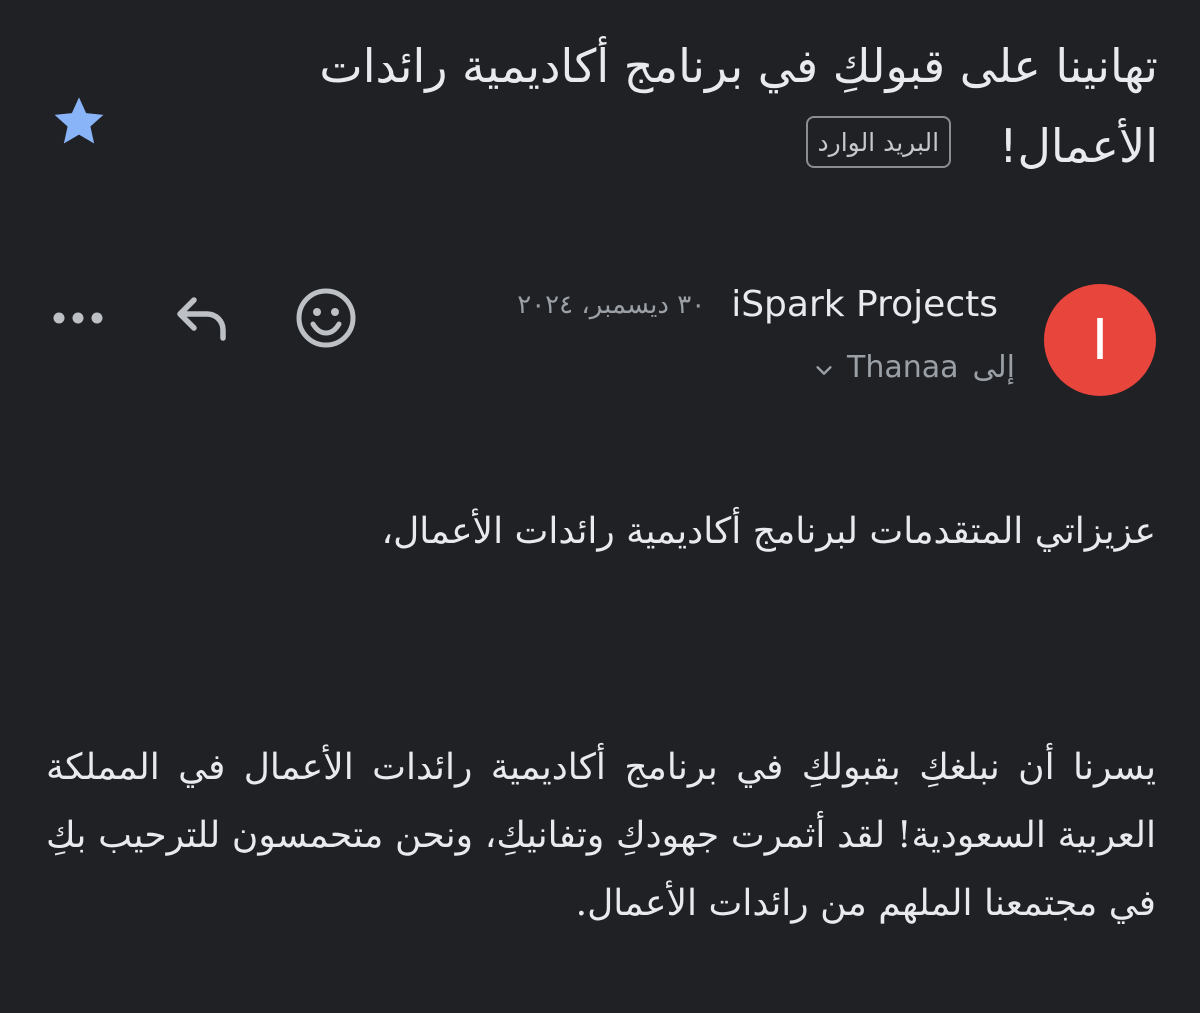 Image resolution: width=1200 pixels, height=1013 pixels. I want to click on sender-name: iSpark Projects, so click(864, 304).